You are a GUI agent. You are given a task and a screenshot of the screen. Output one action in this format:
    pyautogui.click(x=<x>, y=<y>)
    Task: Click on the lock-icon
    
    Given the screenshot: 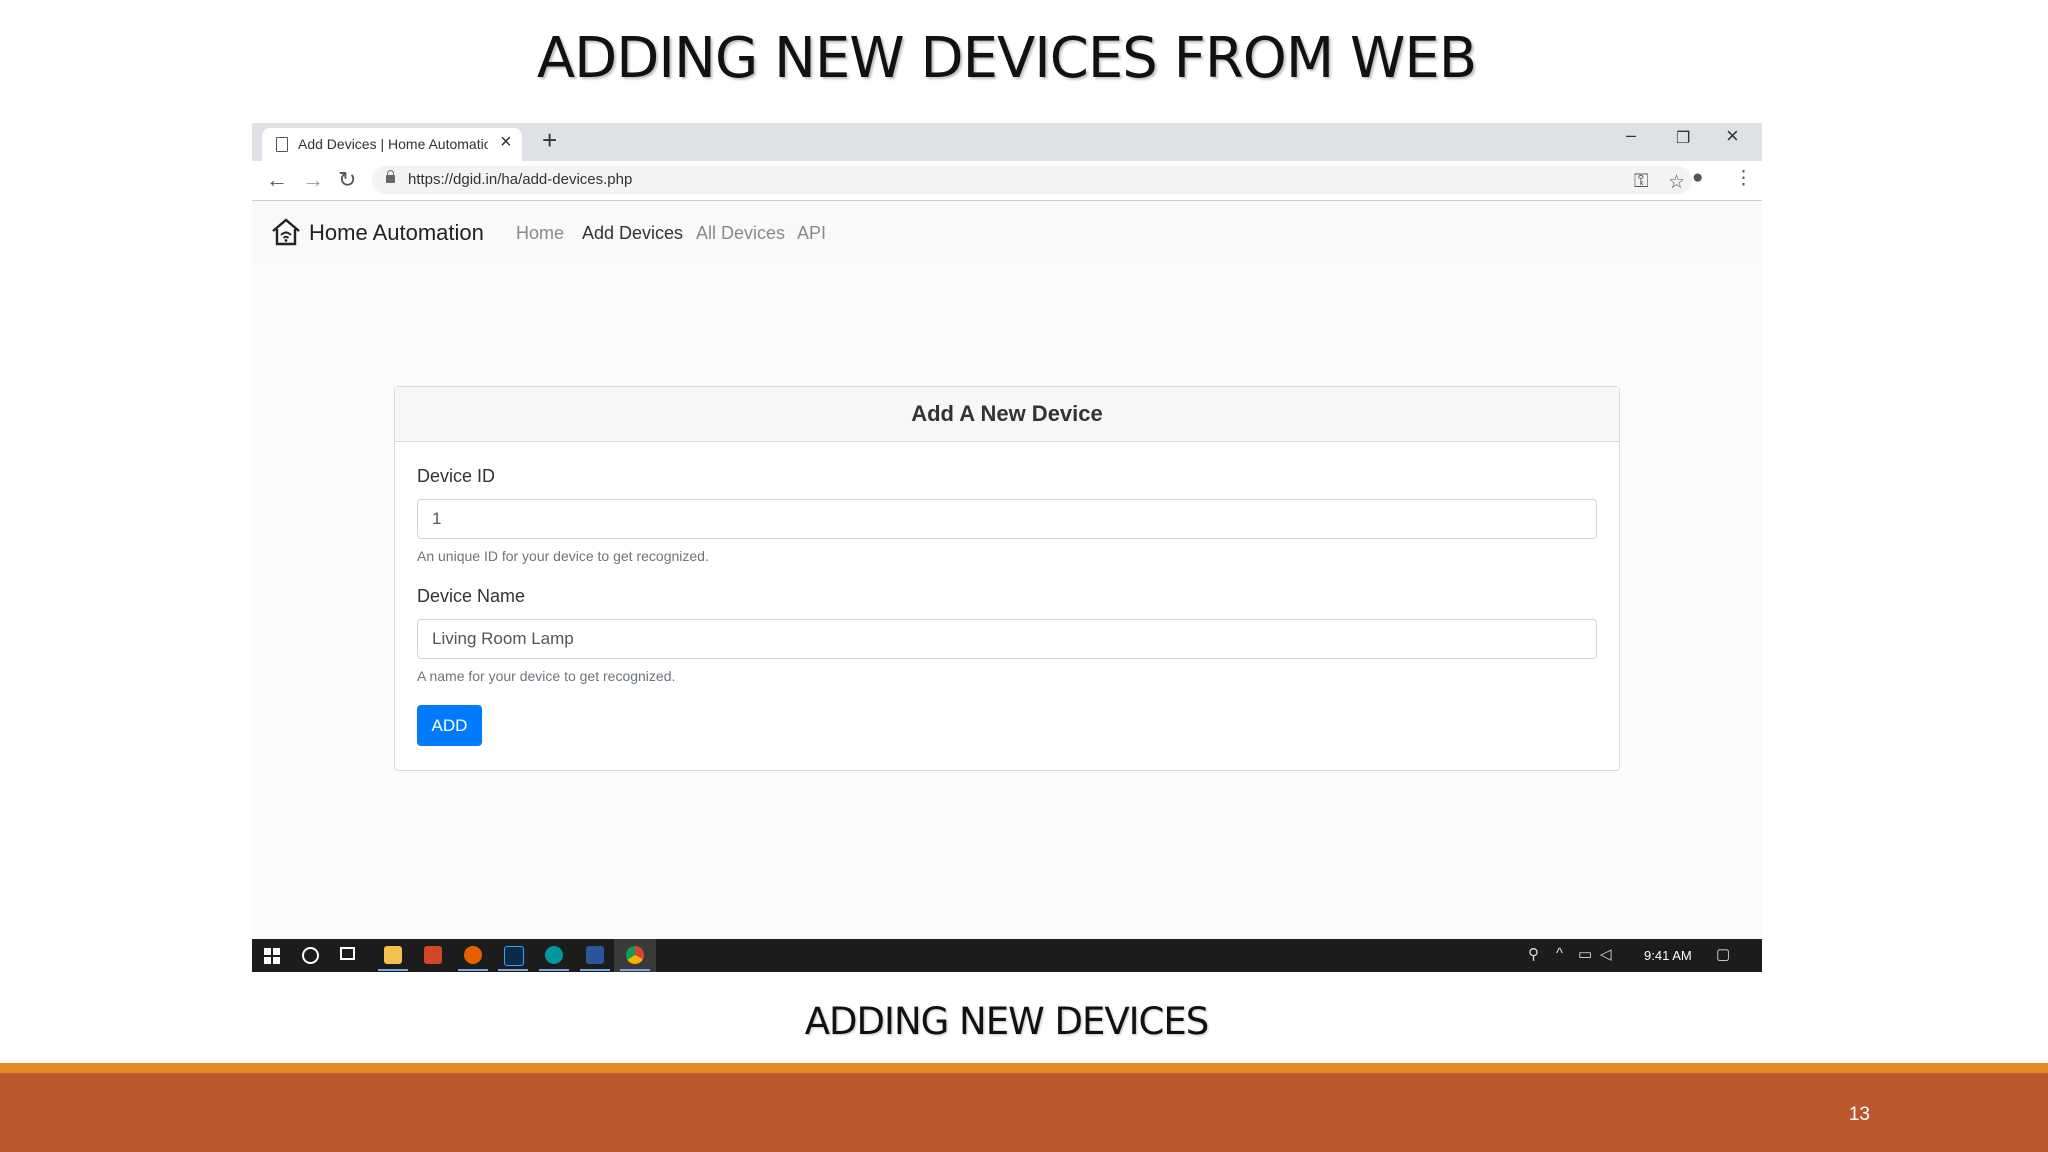 What is the action you would take?
    pyautogui.click(x=390, y=176)
    